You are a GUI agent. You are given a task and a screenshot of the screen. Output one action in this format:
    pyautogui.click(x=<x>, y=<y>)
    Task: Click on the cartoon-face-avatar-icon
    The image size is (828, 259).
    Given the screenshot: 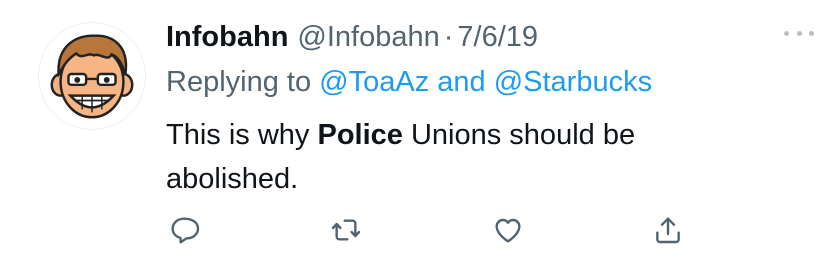 What is the action you would take?
    pyautogui.click(x=92, y=76)
    